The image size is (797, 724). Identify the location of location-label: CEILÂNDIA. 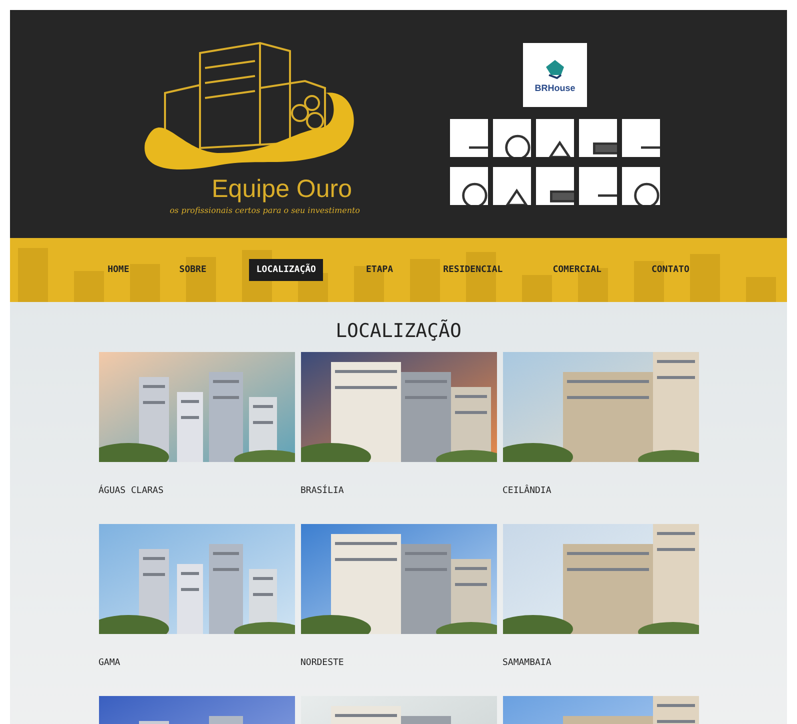
(527, 491).